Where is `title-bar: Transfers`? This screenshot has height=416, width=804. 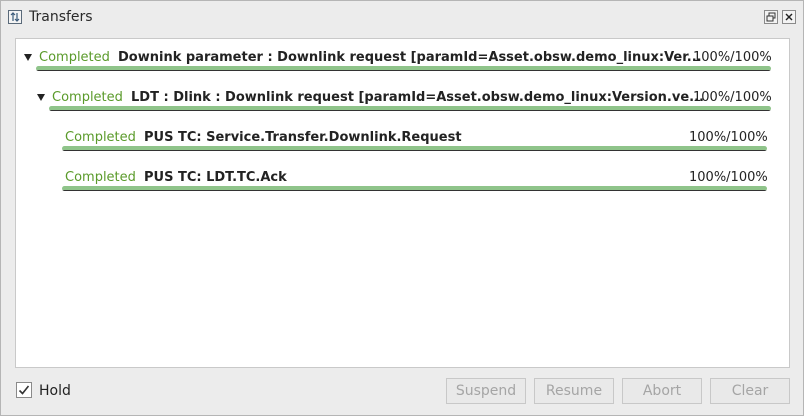 title-bar: Transfers is located at coordinates (402, 17).